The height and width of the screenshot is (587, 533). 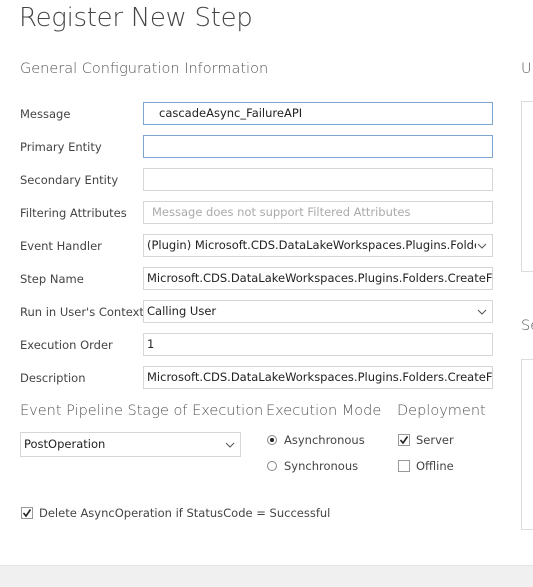 I want to click on radio-selected-icon, so click(x=272, y=440).